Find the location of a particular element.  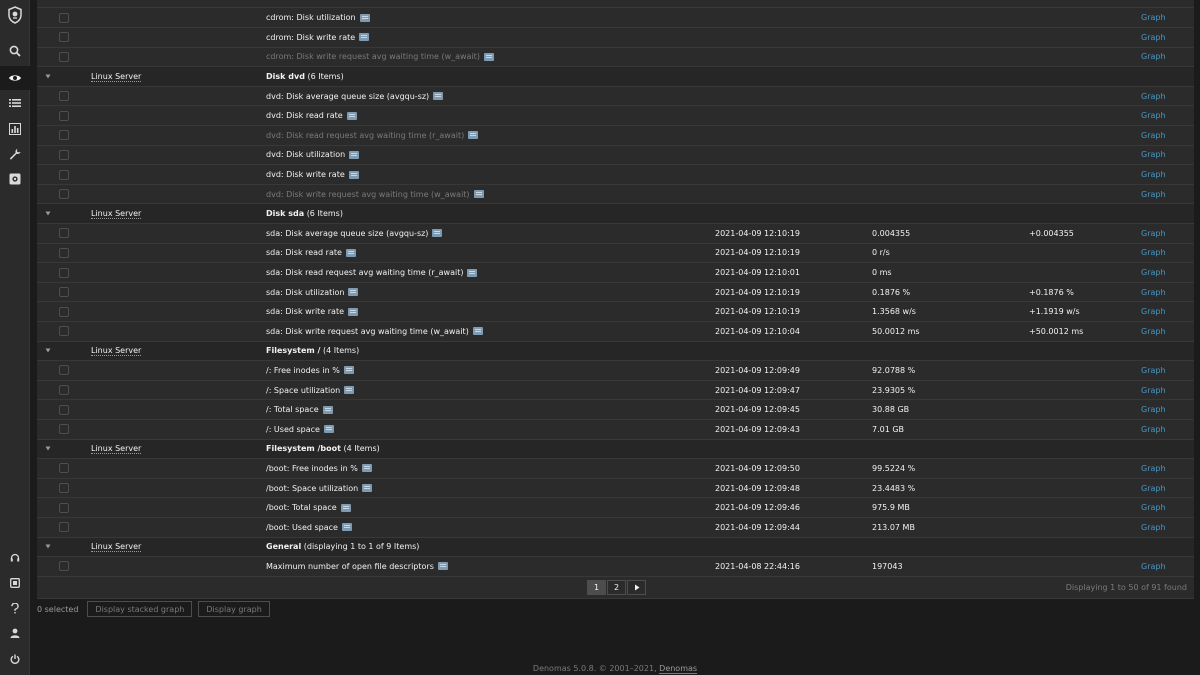

display-graph-button: Display graph is located at coordinates (234, 609).